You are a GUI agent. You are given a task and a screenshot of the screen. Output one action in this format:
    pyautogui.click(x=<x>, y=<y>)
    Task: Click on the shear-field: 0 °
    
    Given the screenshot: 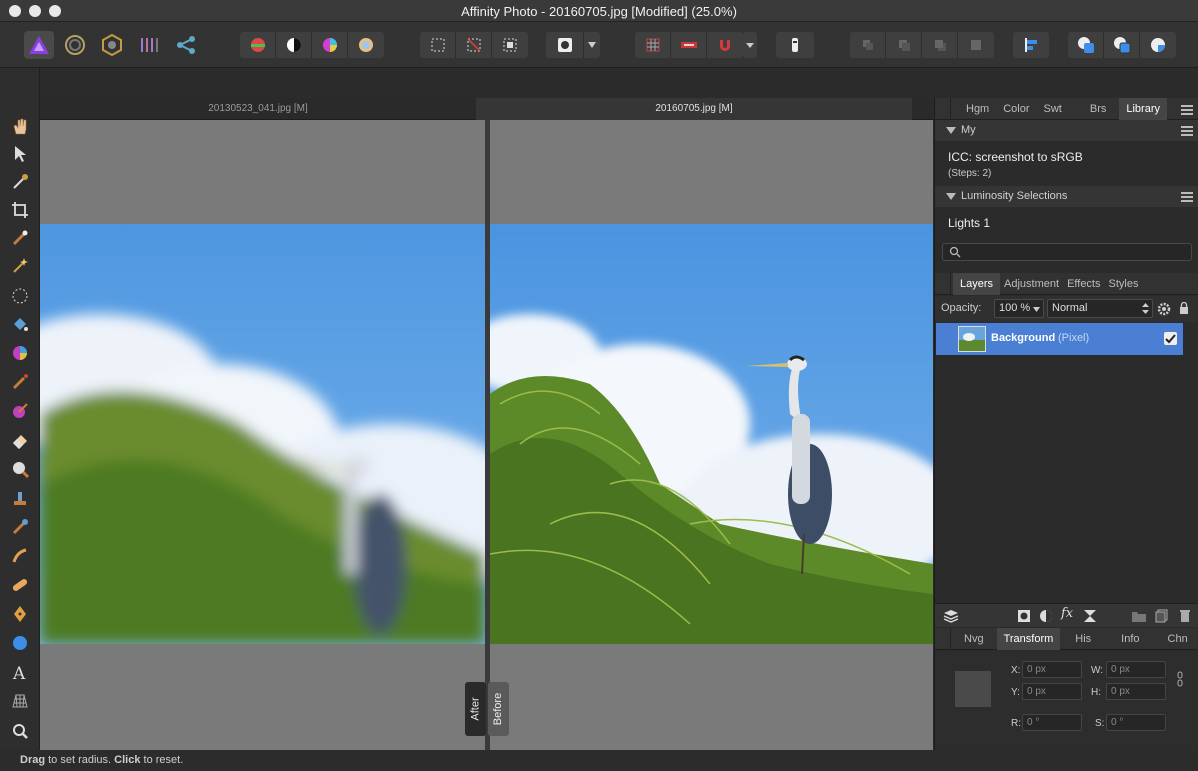 What is the action you would take?
    pyautogui.click(x=1136, y=722)
    